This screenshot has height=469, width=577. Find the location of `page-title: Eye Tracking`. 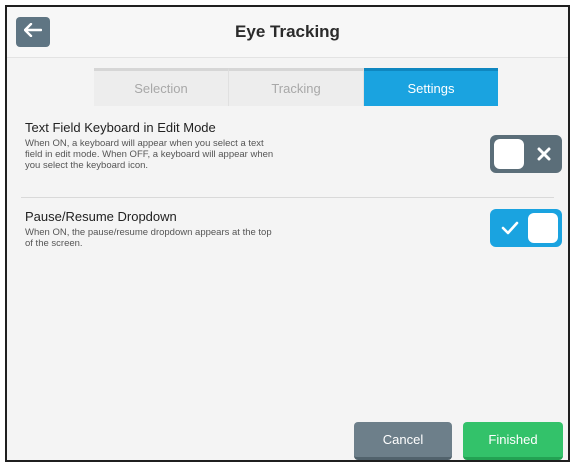

page-title: Eye Tracking is located at coordinates (287, 31).